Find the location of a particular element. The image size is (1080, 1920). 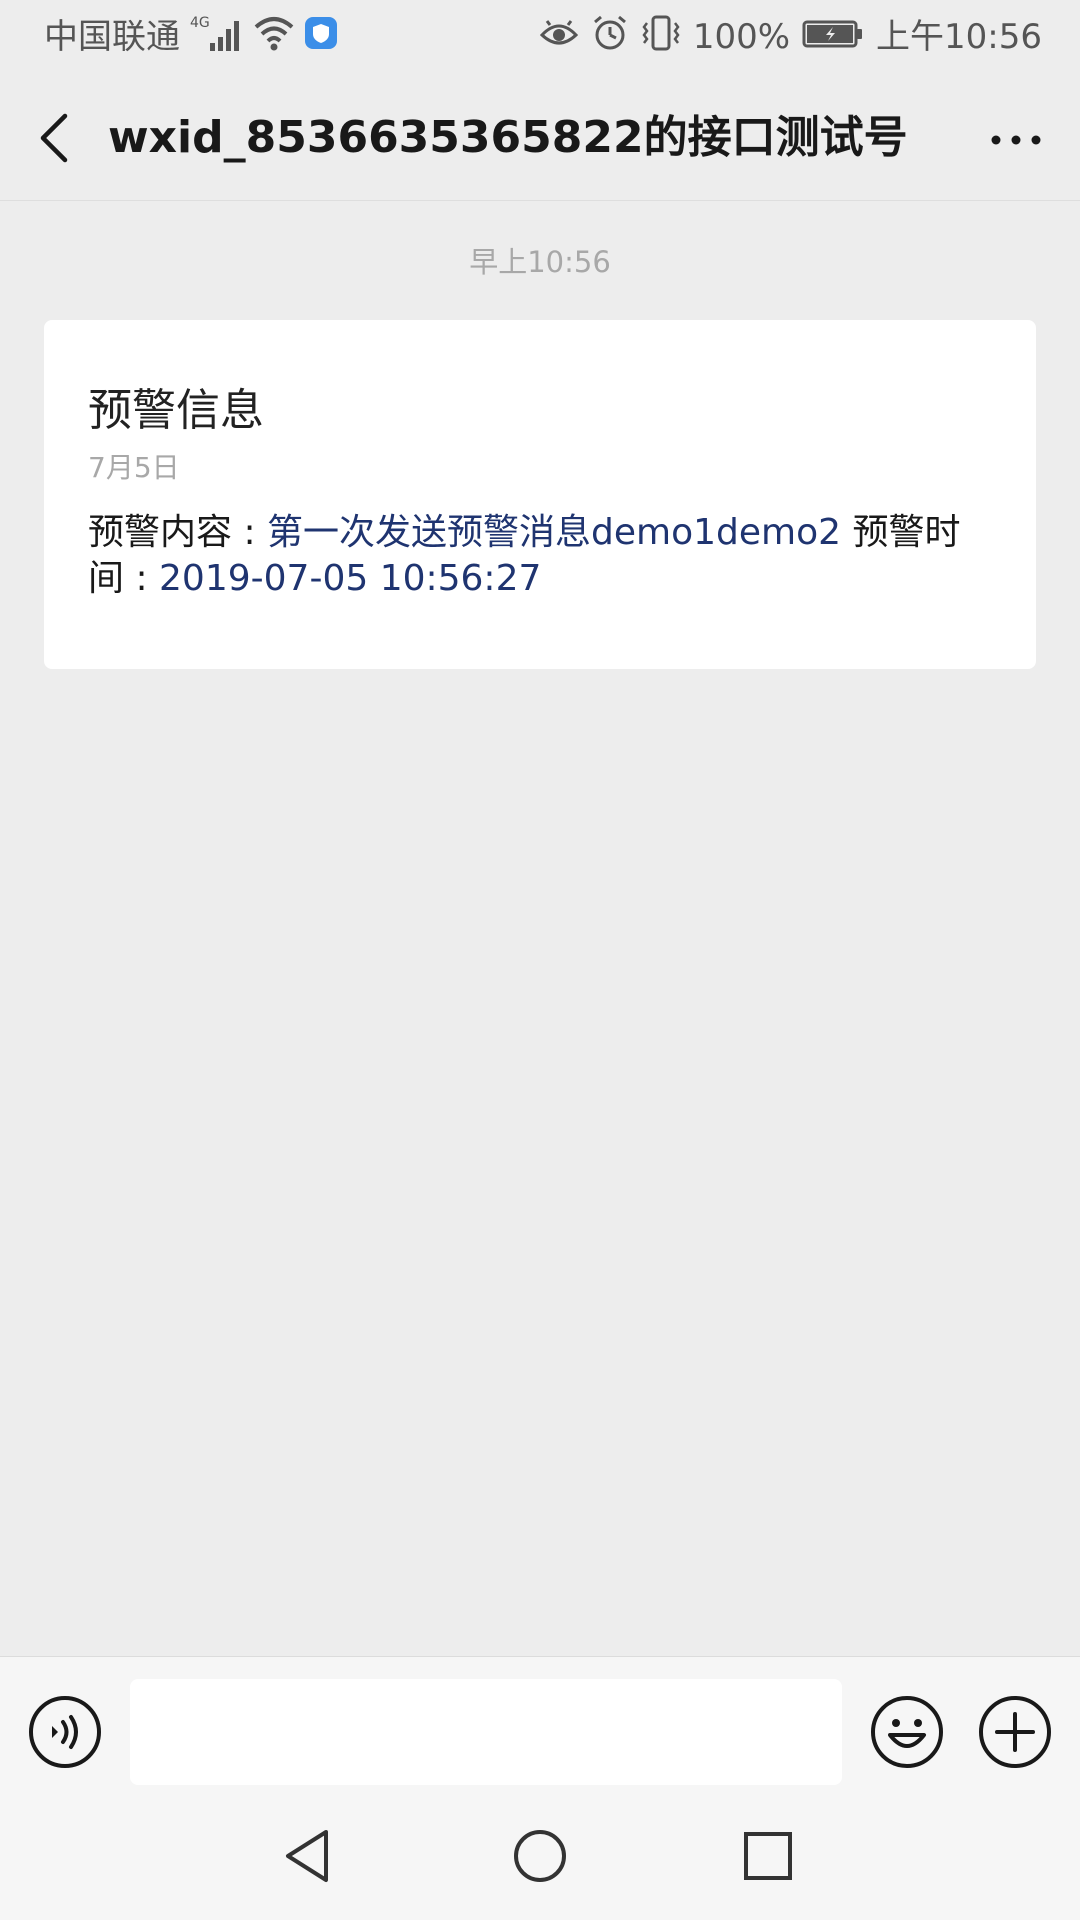

time-value: 2019-07-05 10:56:27 is located at coordinates (350, 578).